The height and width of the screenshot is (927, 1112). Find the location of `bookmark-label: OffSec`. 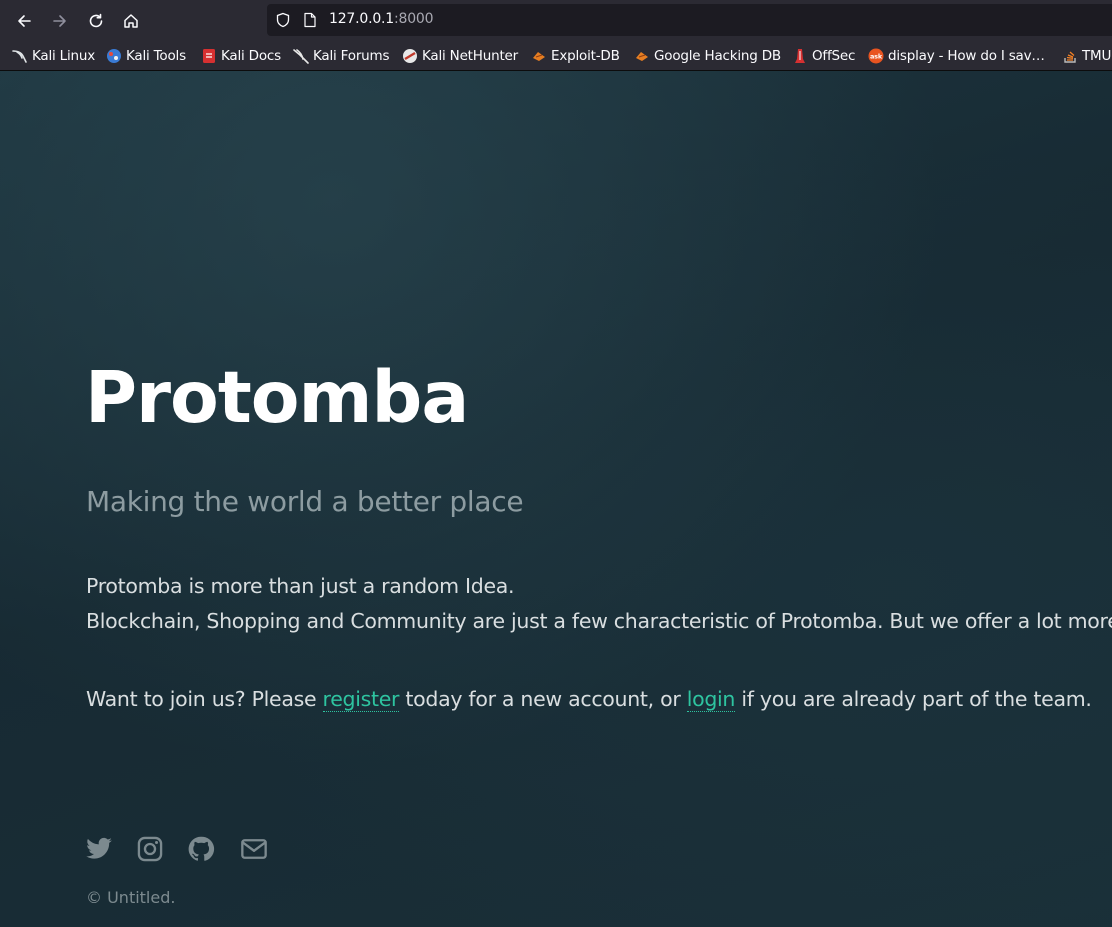

bookmark-label: OffSec is located at coordinates (834, 56).